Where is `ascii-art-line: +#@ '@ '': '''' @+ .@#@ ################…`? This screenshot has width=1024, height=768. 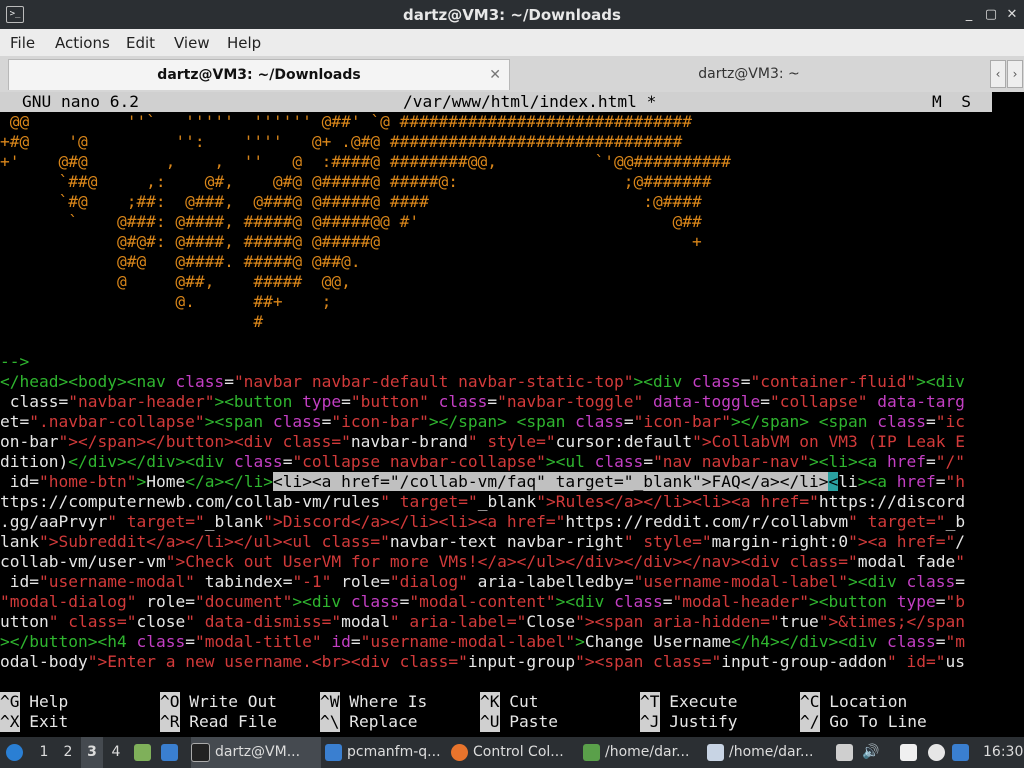
ascii-art-line: +#@ '@ '': '''' @+ .@#@ ################… is located at coordinates (341, 141).